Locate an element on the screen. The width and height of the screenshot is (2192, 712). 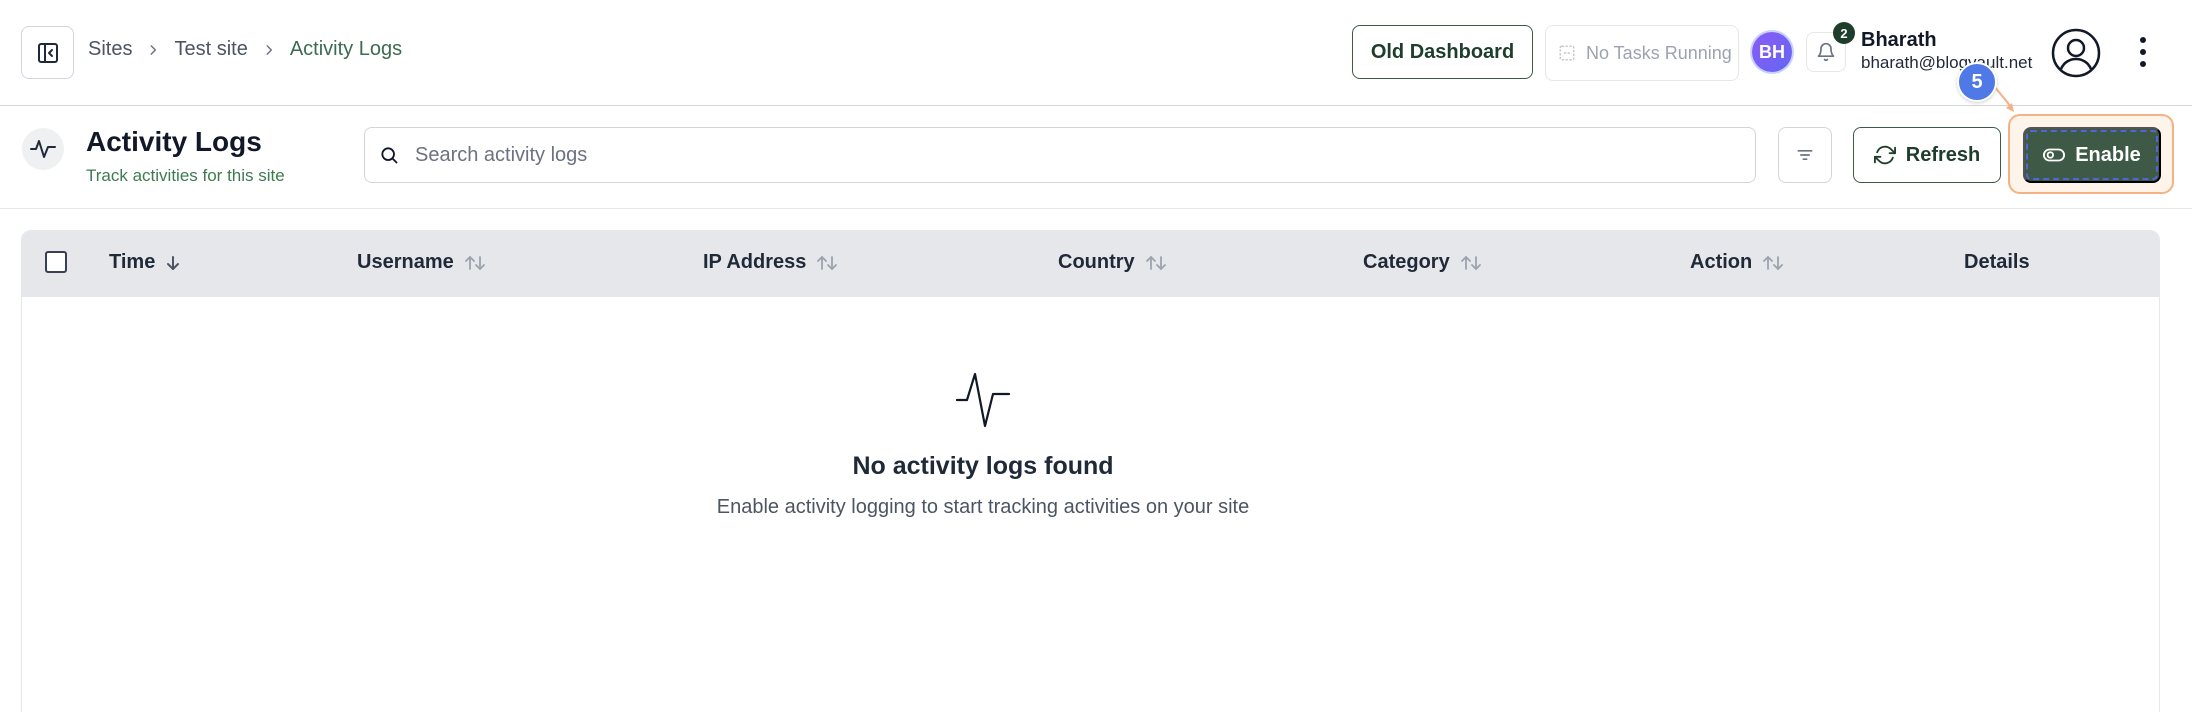
old-dashboard-button: Old Dashboard is located at coordinates (1442, 52).